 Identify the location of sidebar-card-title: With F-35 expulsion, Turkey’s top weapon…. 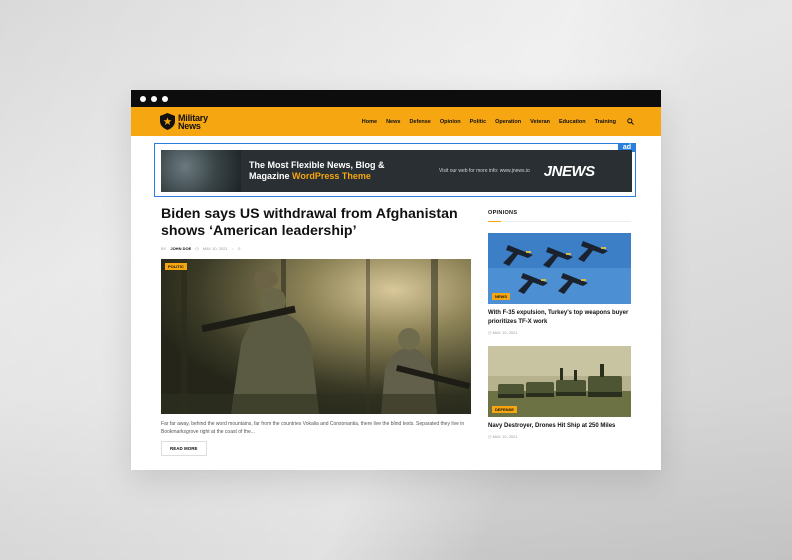
(559, 318).